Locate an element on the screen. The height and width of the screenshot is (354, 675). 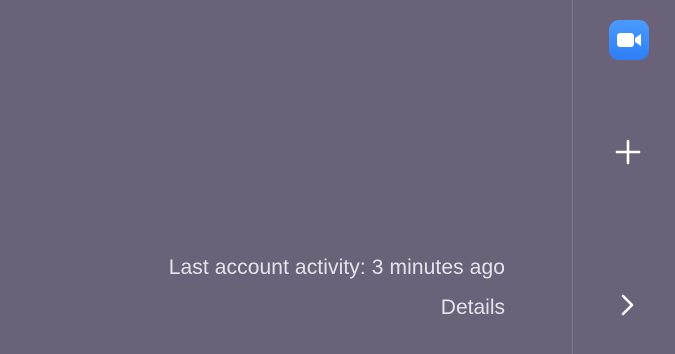
video-camera-icon is located at coordinates (629, 40).